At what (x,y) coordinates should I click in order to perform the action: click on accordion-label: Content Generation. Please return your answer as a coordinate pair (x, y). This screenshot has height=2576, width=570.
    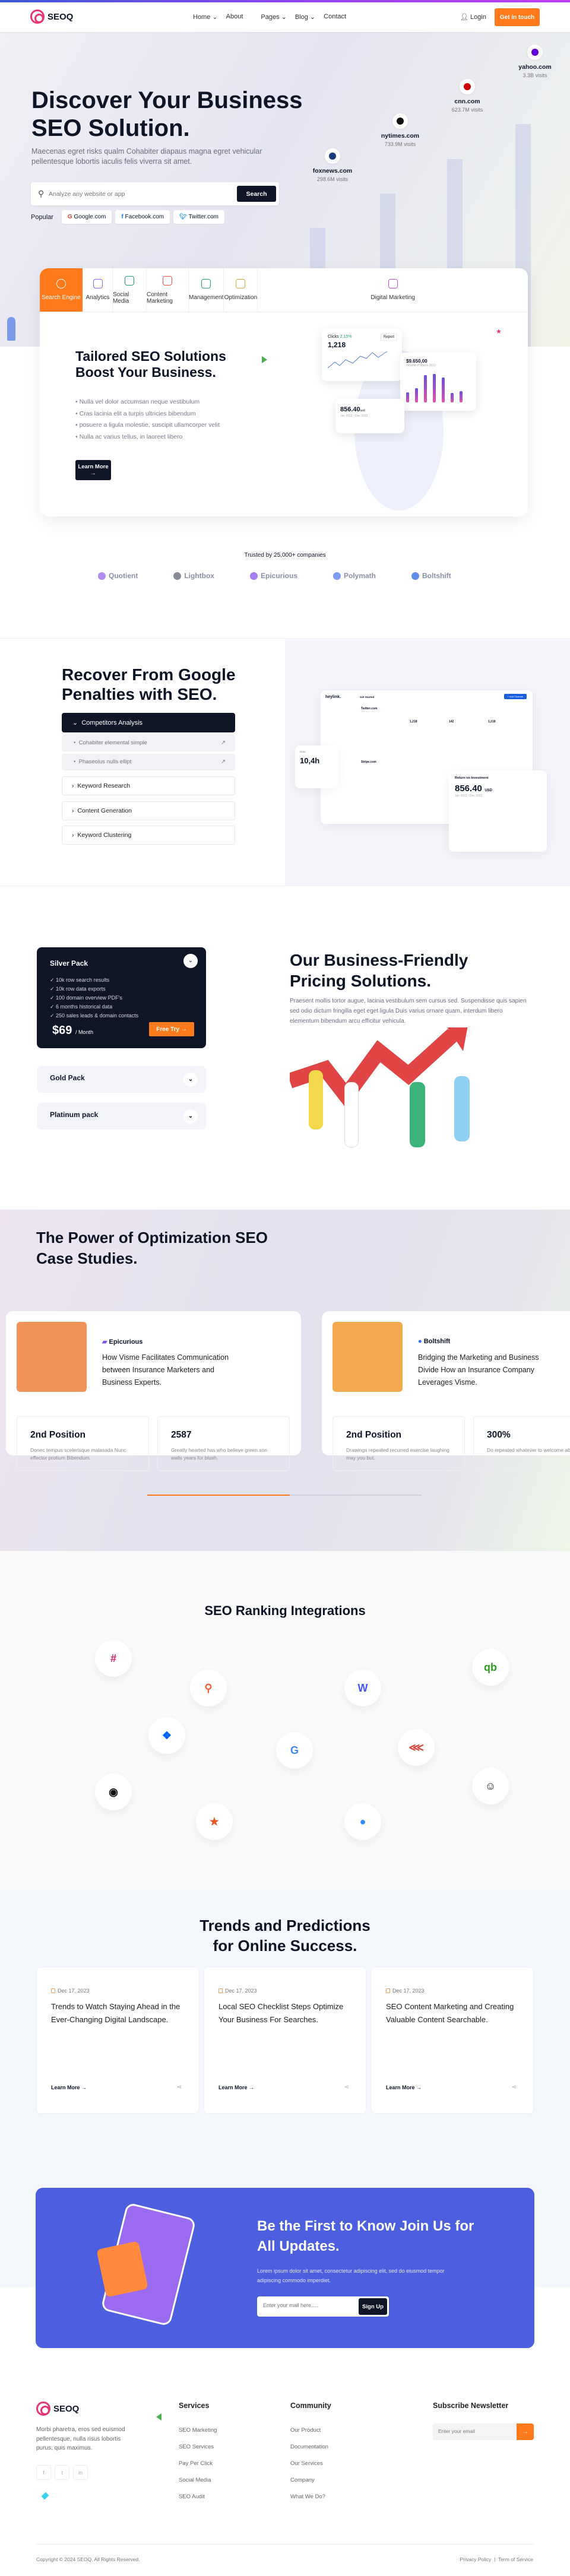
    Looking at the image, I should click on (104, 810).